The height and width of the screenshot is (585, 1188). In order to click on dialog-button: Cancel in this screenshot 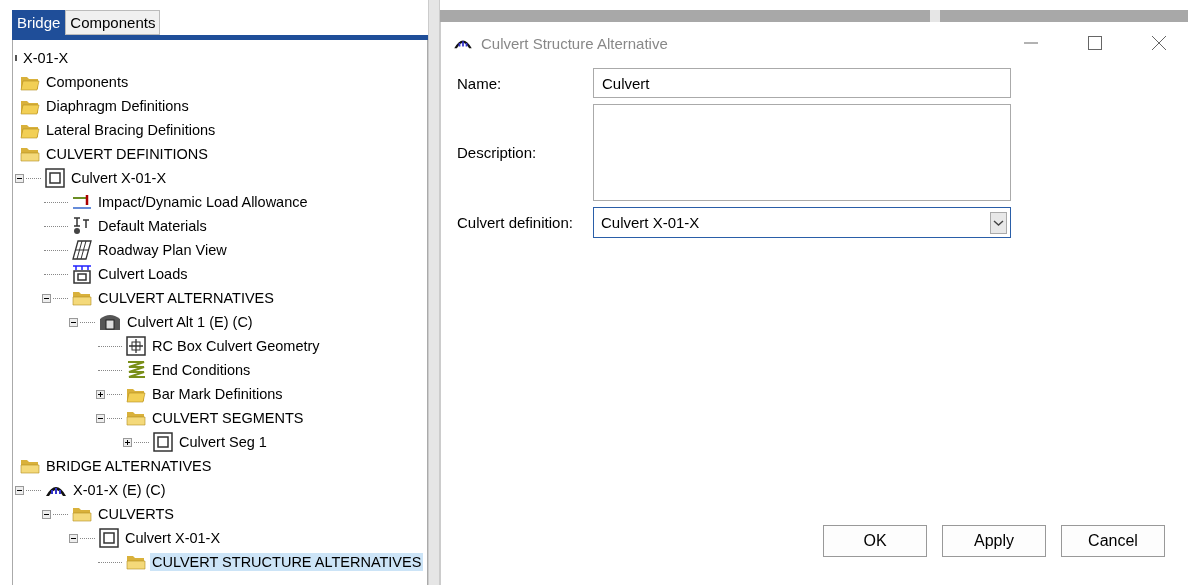, I will do `click(1113, 541)`.